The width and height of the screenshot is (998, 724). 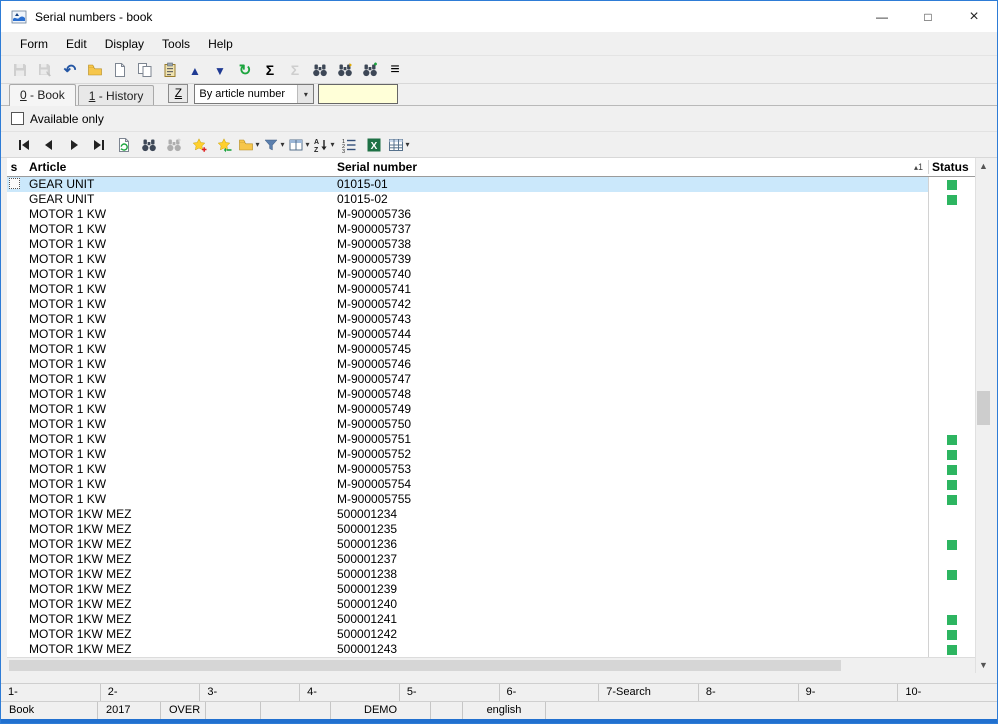 What do you see at coordinates (349, 692) in the screenshot?
I see `fkey-4: 4-` at bounding box center [349, 692].